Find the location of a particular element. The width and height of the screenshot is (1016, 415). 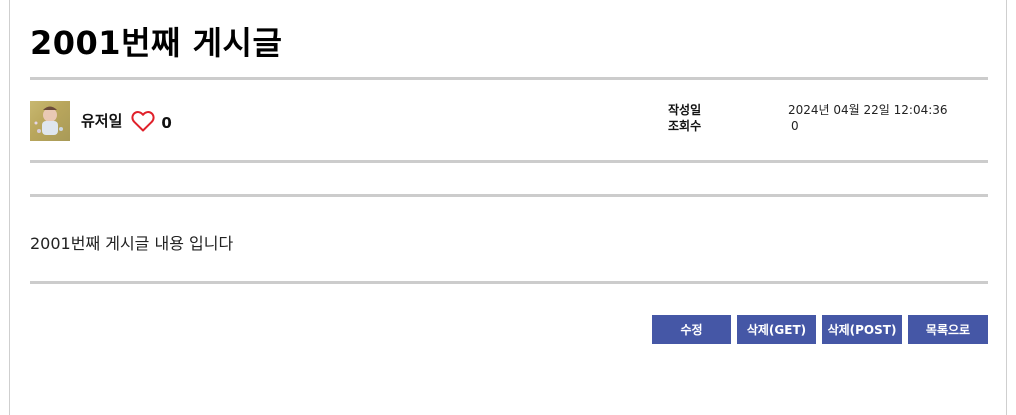

created-label: 작성일 is located at coordinates (685, 110).